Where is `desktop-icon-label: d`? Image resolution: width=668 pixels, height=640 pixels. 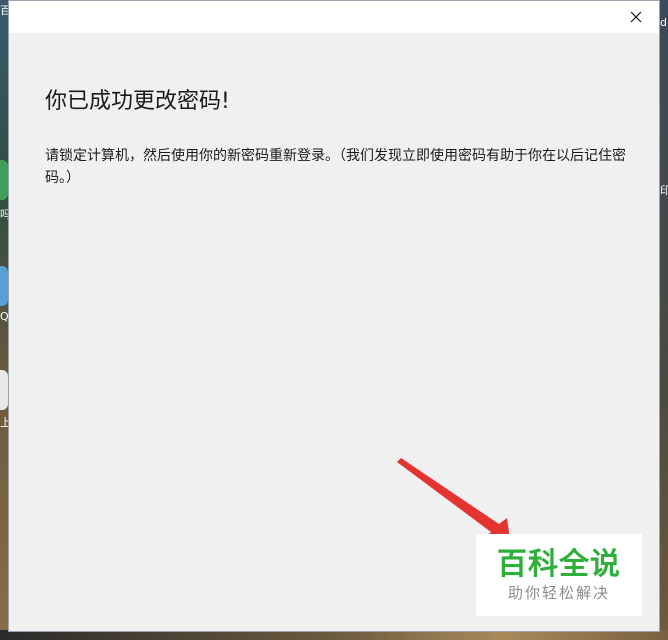 desktop-icon-label: d is located at coordinates (663, 22).